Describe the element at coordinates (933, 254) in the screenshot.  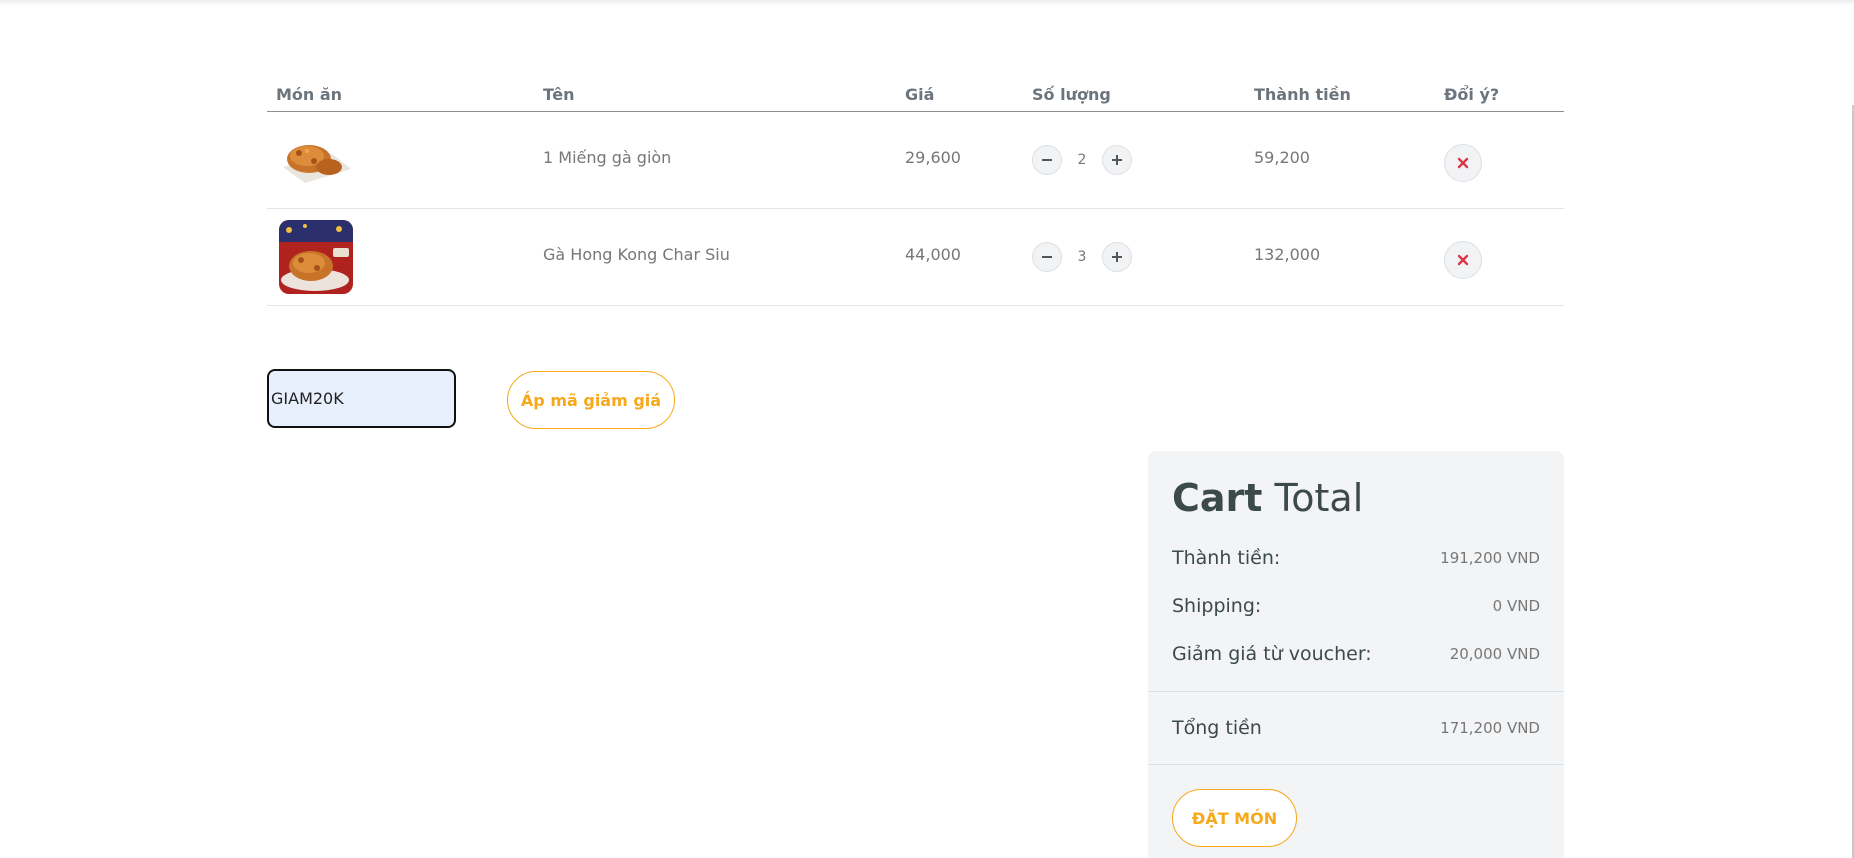
I see `item-price: 44,000` at that location.